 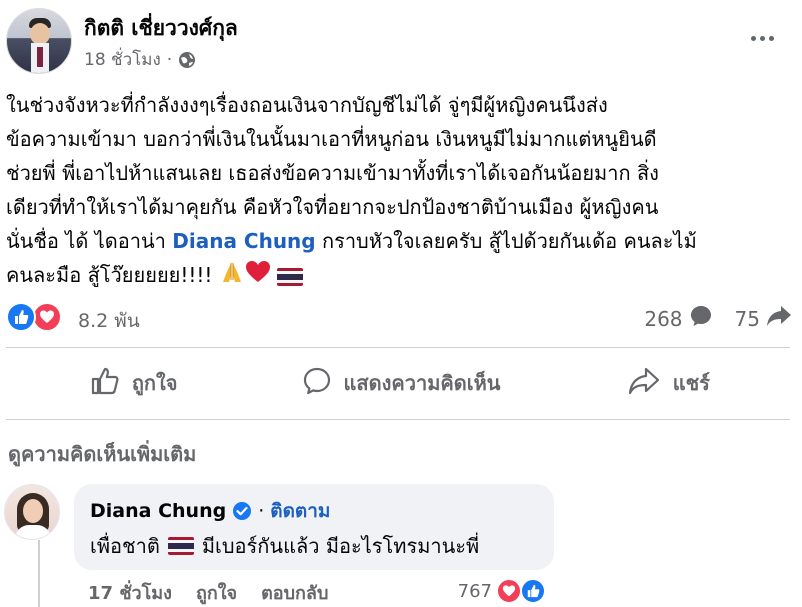 I want to click on reactions-summary: 8.2 พัน 268 75, so click(x=399, y=319).